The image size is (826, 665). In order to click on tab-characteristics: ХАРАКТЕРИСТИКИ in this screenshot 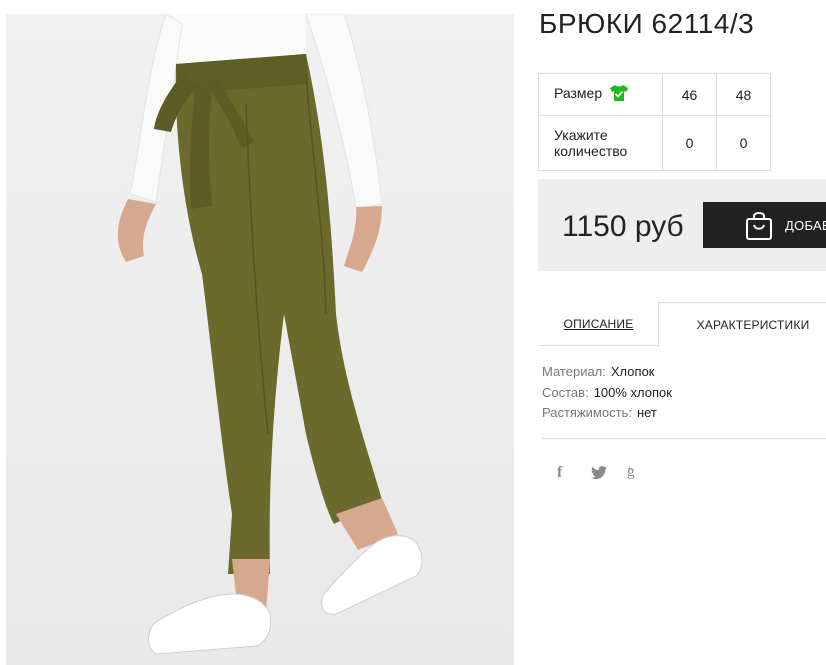, I will do `click(742, 324)`.